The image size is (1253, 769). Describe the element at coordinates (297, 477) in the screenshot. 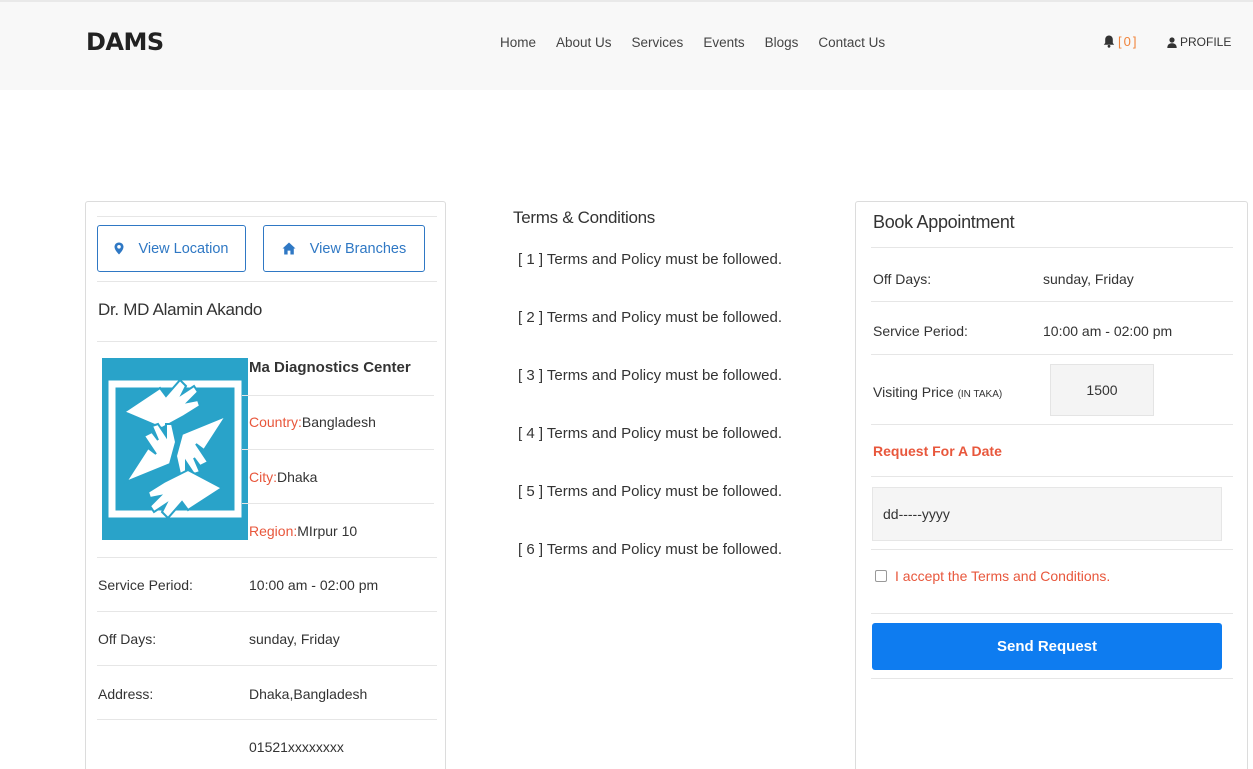

I see `city-value: Dhaka` at that location.